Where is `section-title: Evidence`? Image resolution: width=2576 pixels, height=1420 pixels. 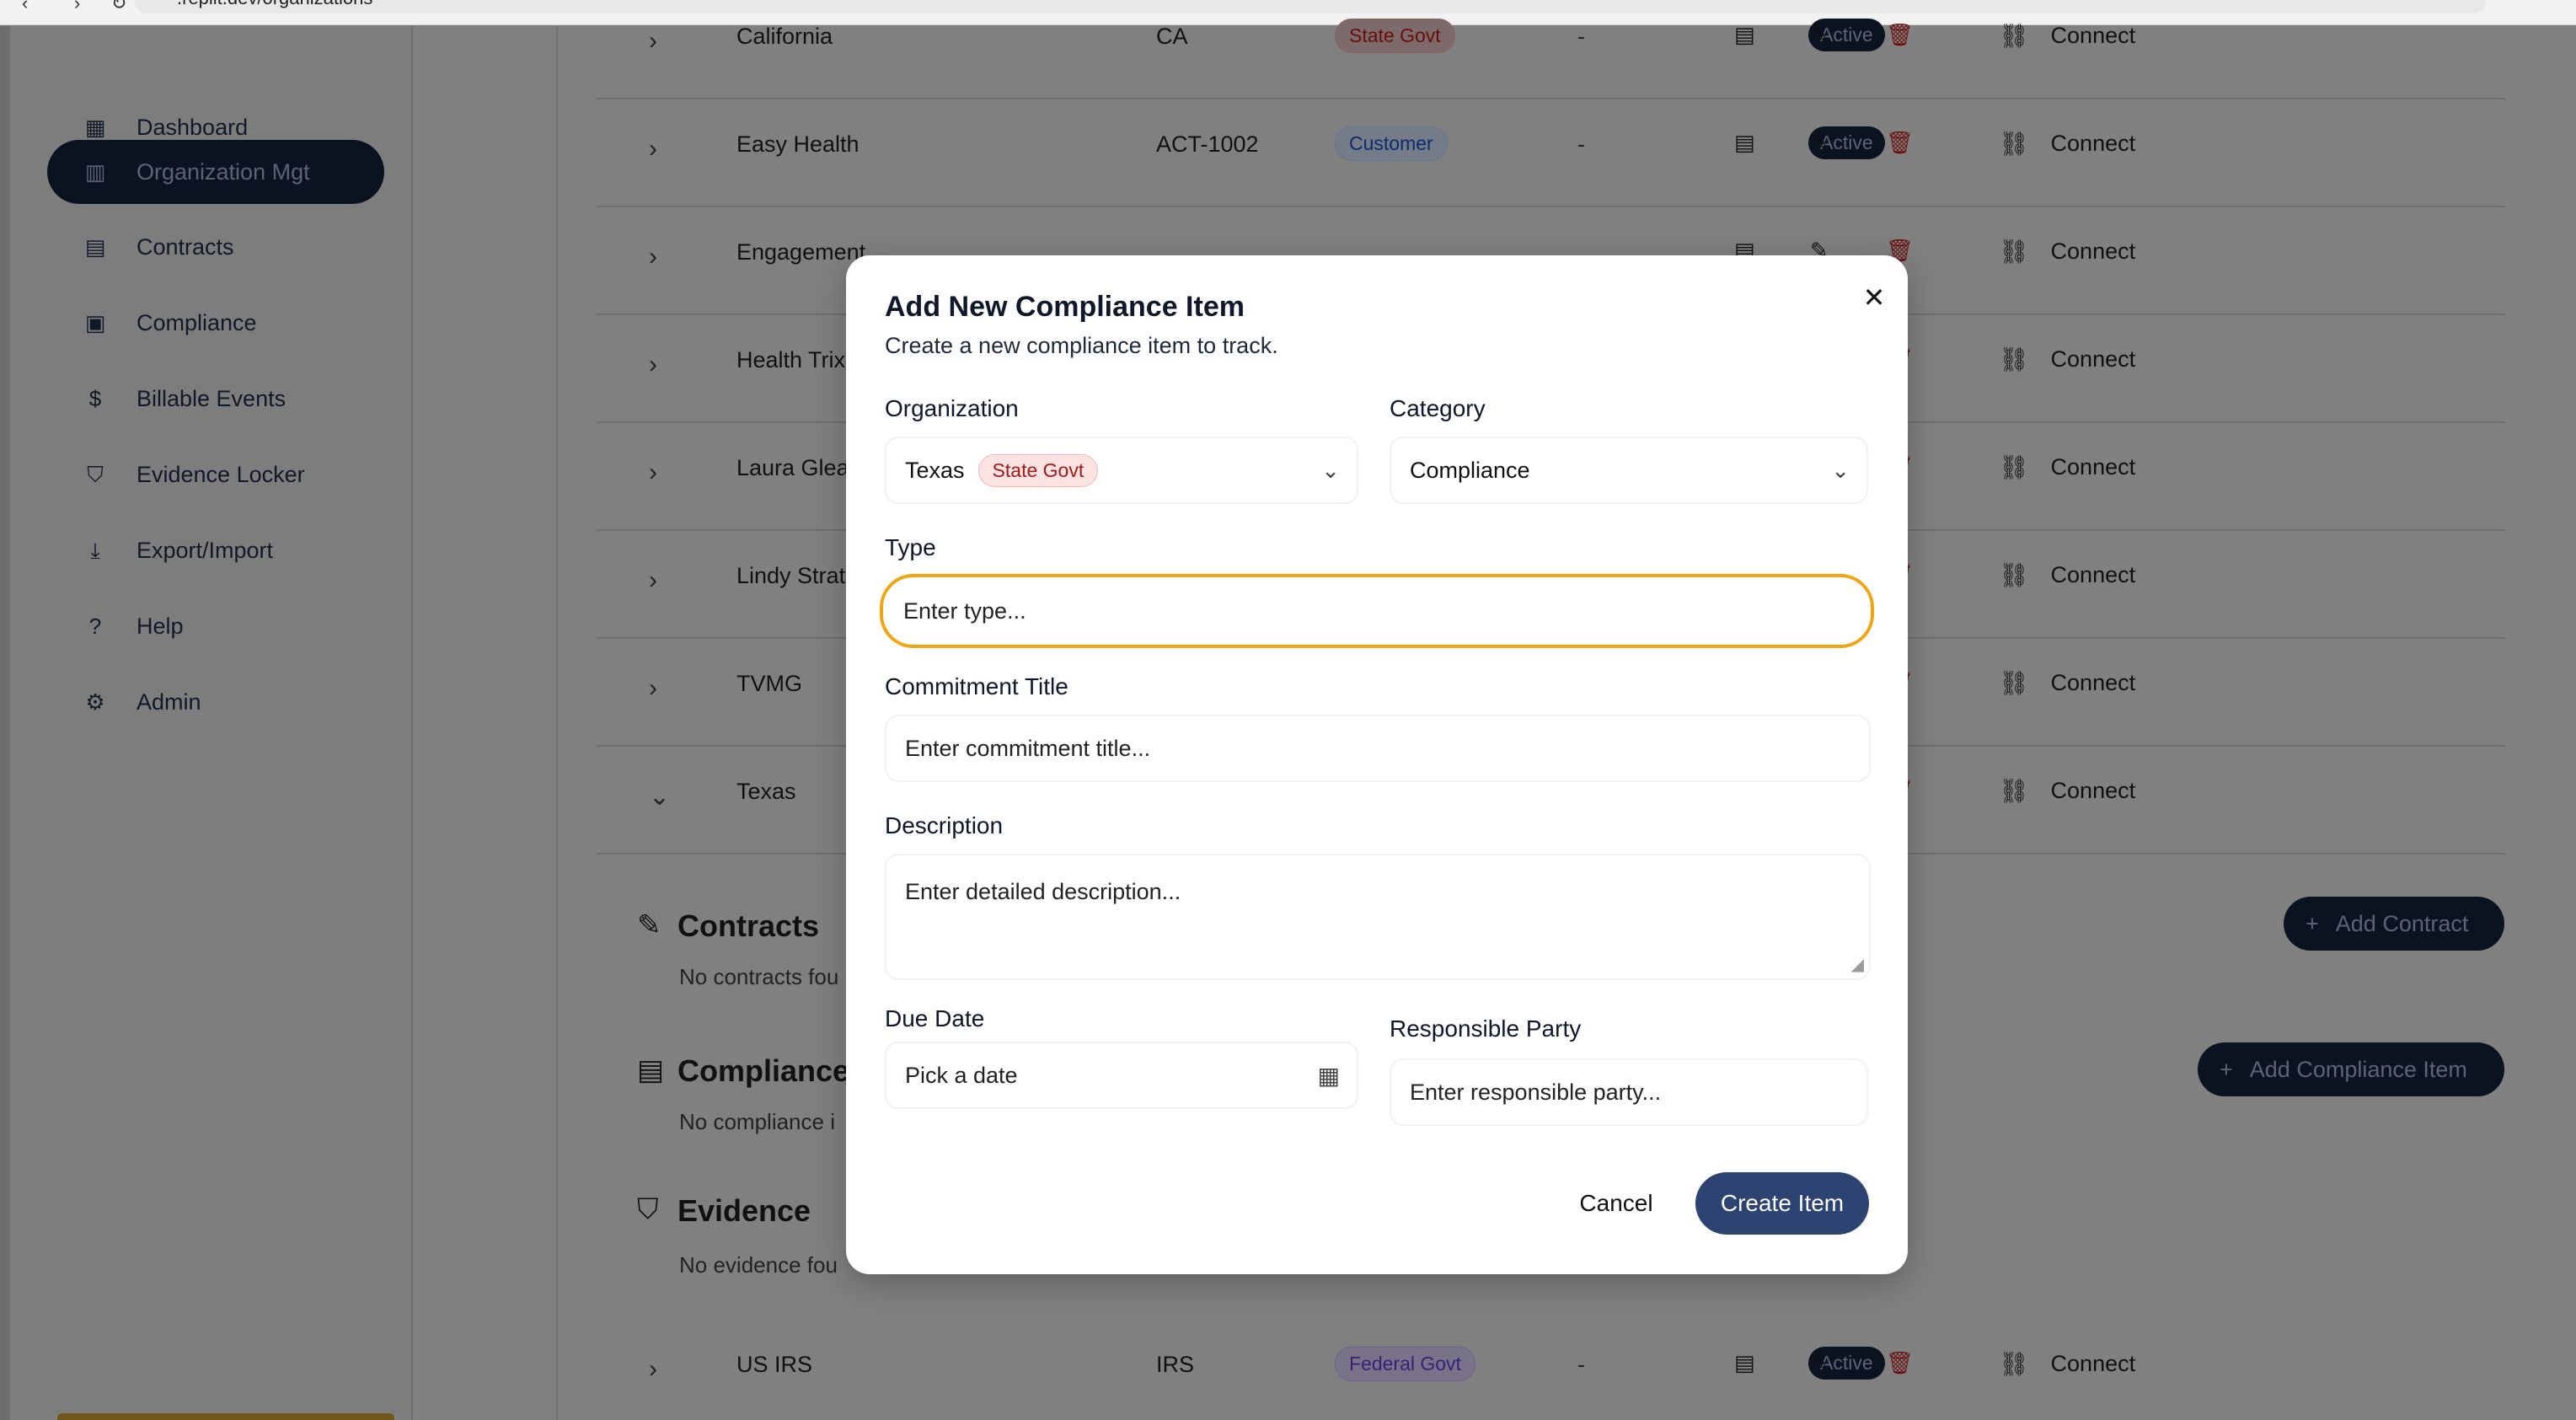
section-title: Evidence is located at coordinates (744, 1210).